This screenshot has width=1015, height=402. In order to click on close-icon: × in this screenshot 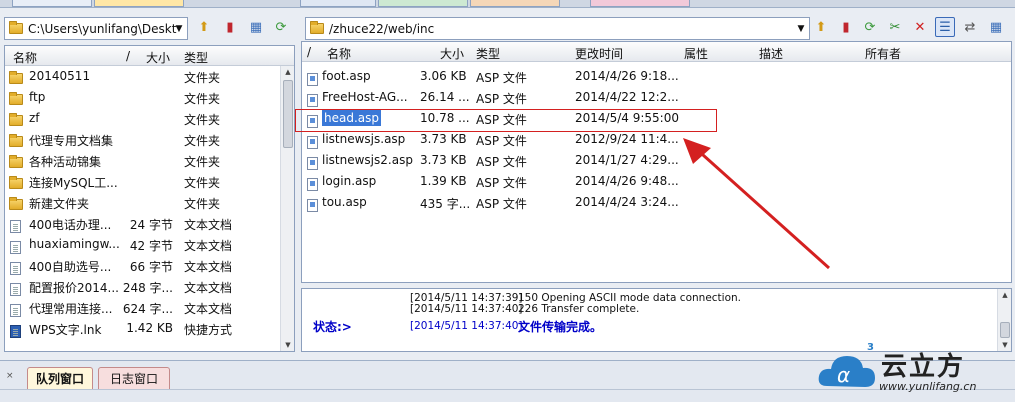, I will do `click(10, 376)`.